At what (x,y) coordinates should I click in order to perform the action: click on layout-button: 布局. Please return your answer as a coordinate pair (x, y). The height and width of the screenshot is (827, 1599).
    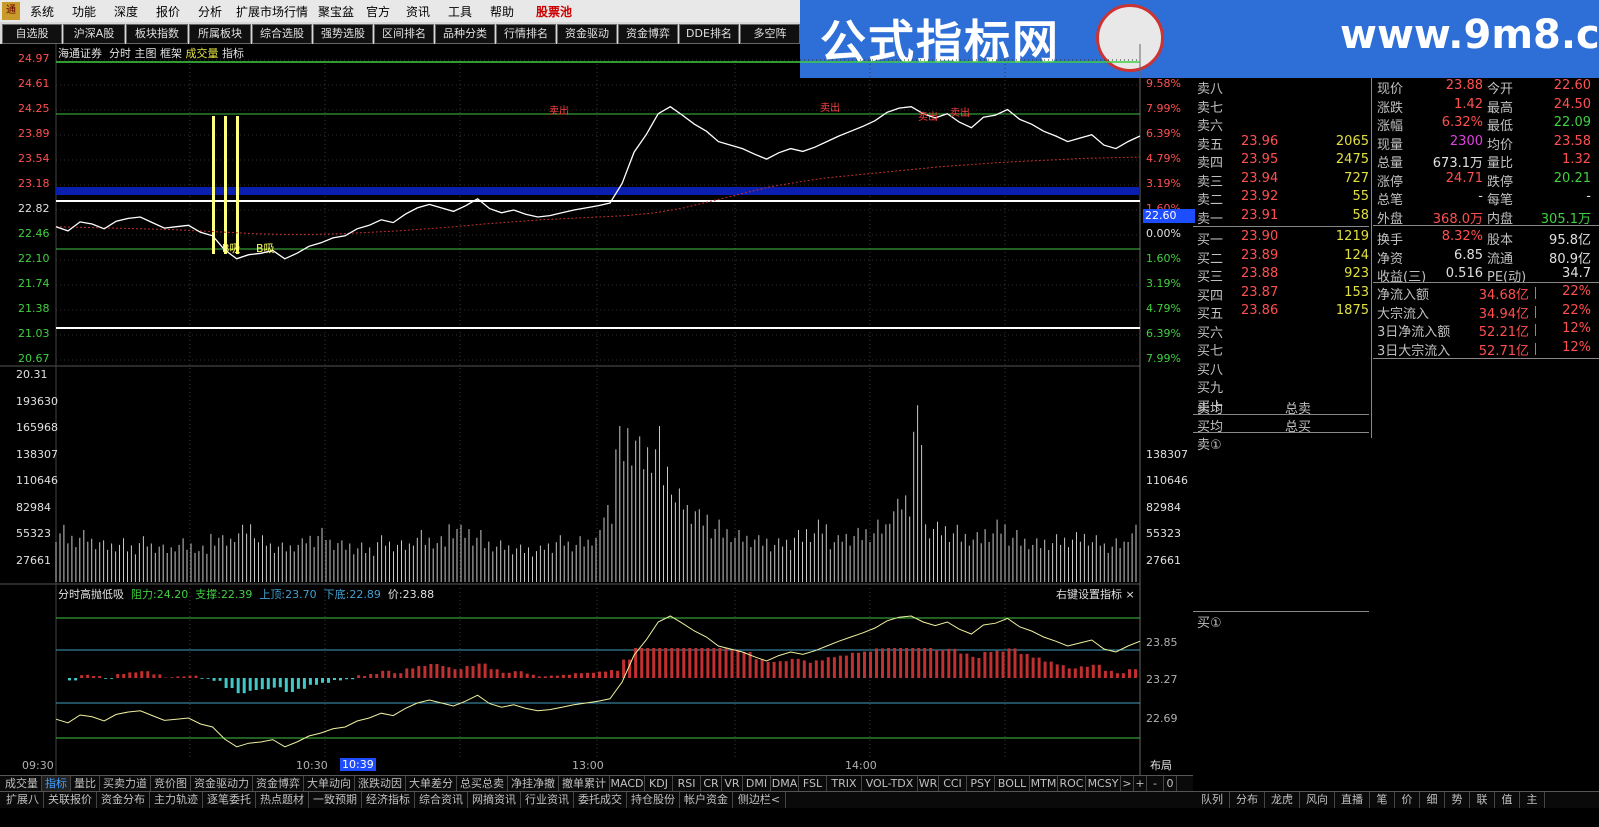
    Looking at the image, I should click on (1161, 765).